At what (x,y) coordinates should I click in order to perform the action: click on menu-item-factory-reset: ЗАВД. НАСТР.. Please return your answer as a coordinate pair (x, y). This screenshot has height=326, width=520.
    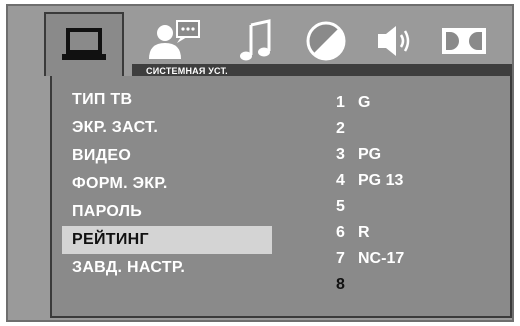
    Looking at the image, I should click on (167, 268).